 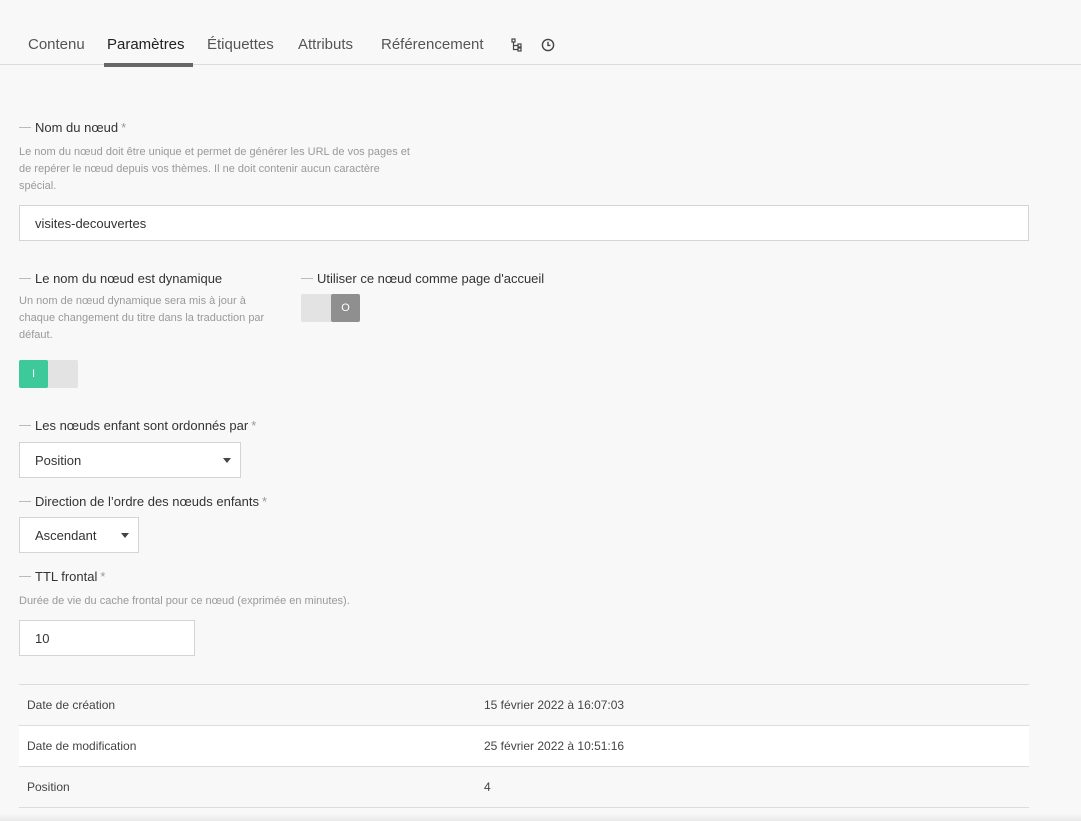 What do you see at coordinates (130, 460) in the screenshot?
I see `children-order-select: Position` at bounding box center [130, 460].